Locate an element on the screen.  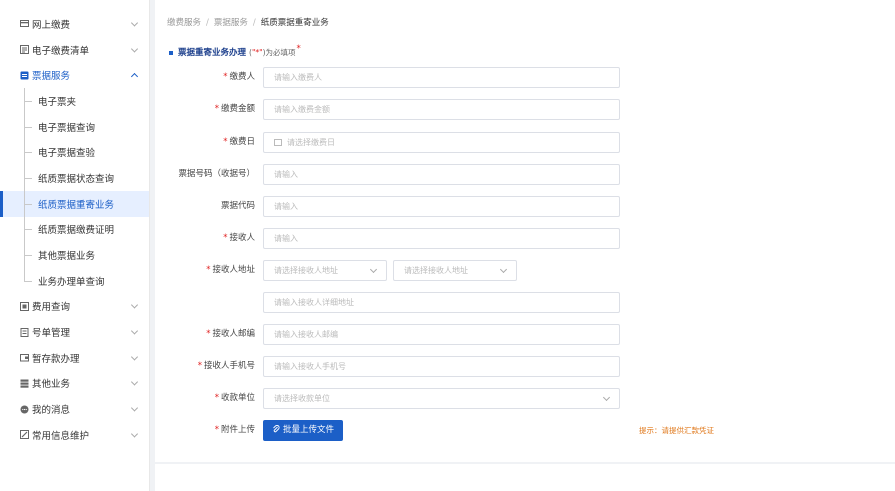
form-row-payee: * 收款单位 请选择收款单位 is located at coordinates (525, 398).